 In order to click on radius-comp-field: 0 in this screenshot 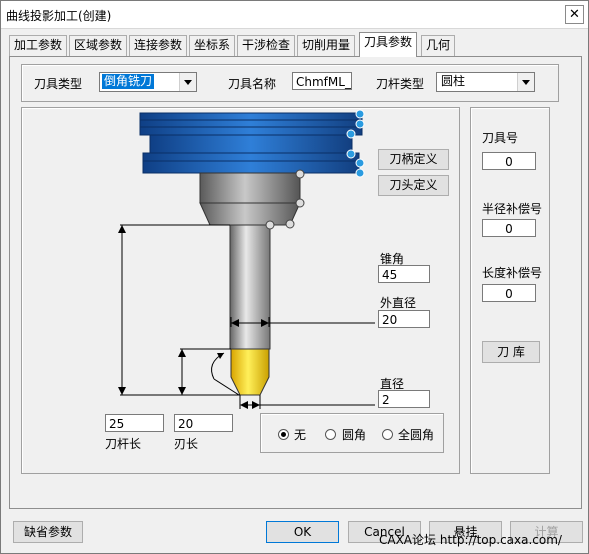, I will do `click(509, 228)`.